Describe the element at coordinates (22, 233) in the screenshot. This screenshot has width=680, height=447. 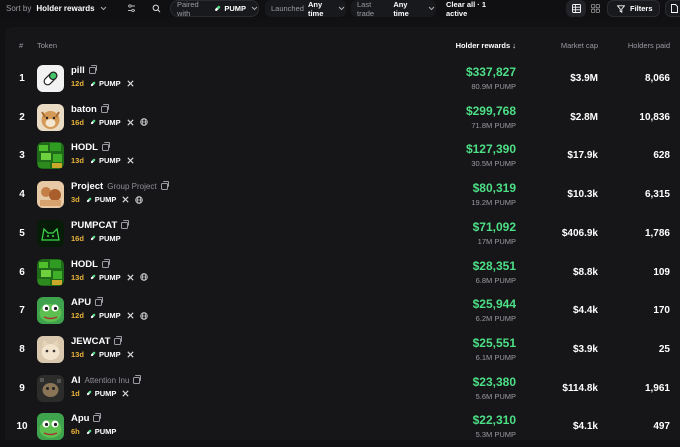
I see `rank: 5` at that location.